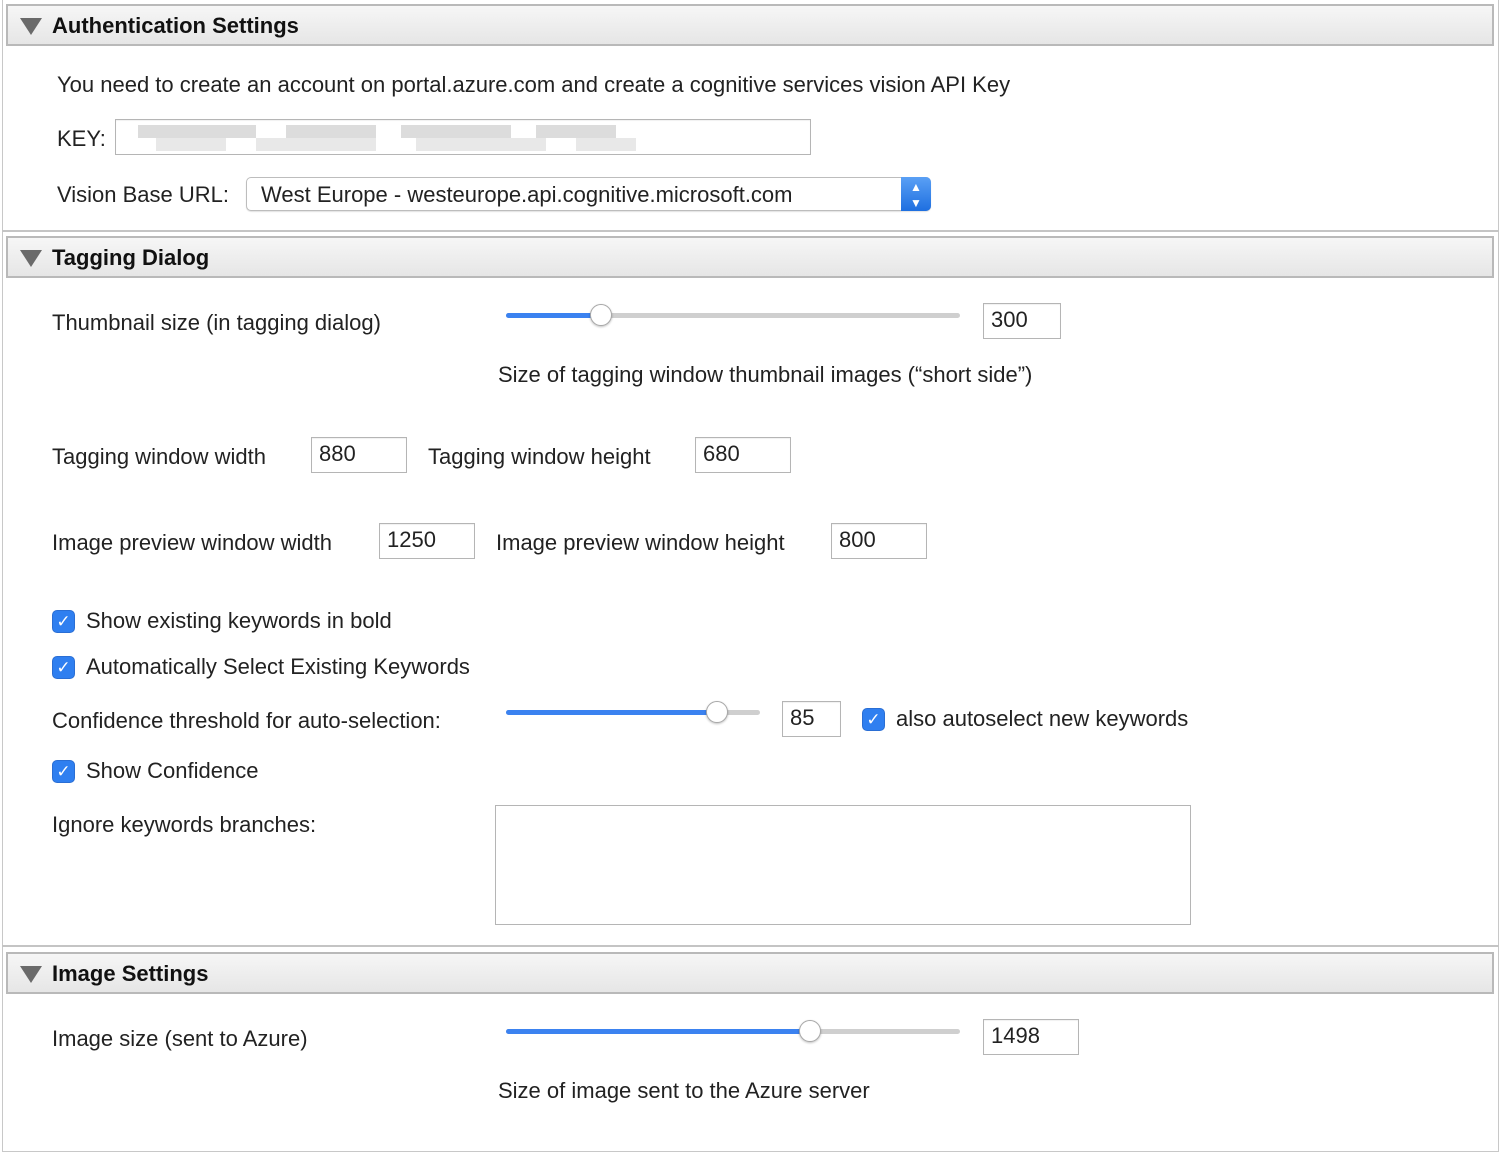 The image size is (1502, 1154). What do you see at coordinates (63, 667) in the screenshot?
I see `auto-select-checkbox: ✓` at bounding box center [63, 667].